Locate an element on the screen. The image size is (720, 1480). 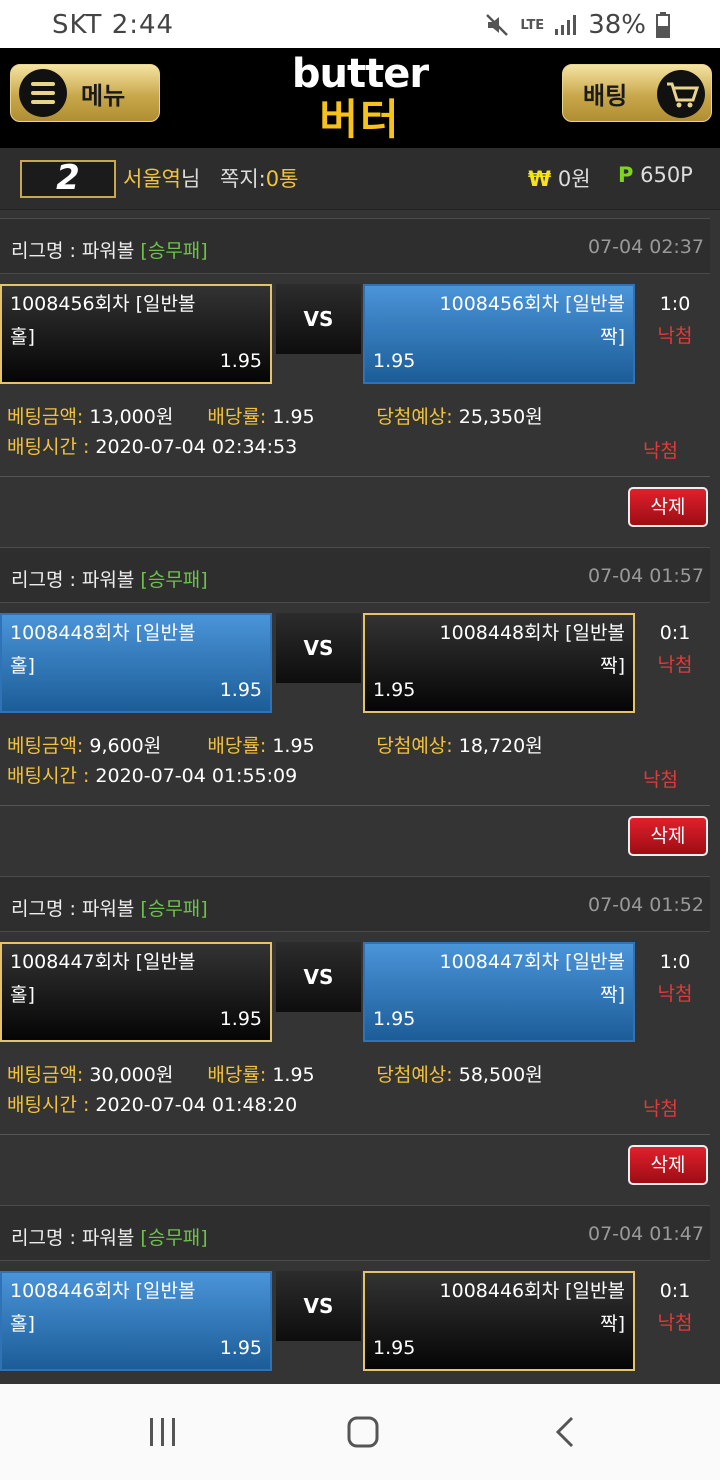
bet-time: 2020-07-04 02:34:53 is located at coordinates (196, 447).